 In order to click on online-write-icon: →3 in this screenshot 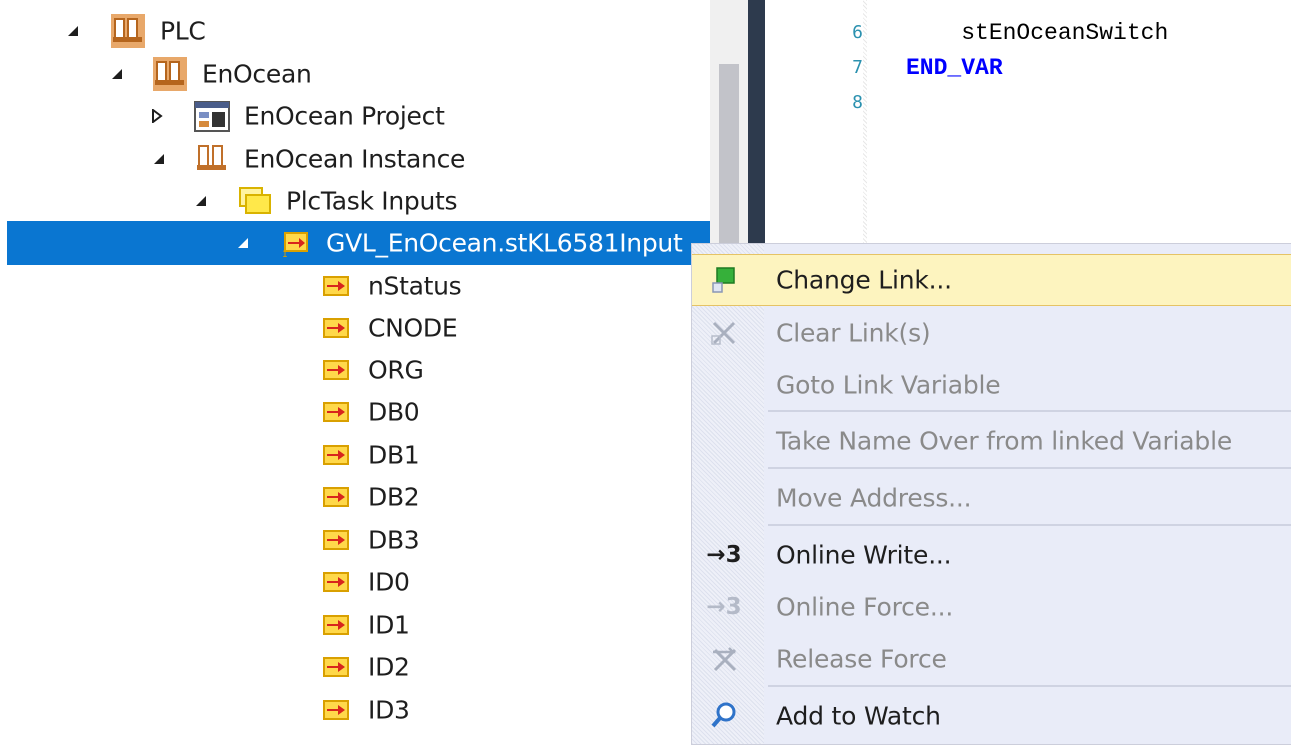, I will do `click(724, 555)`.